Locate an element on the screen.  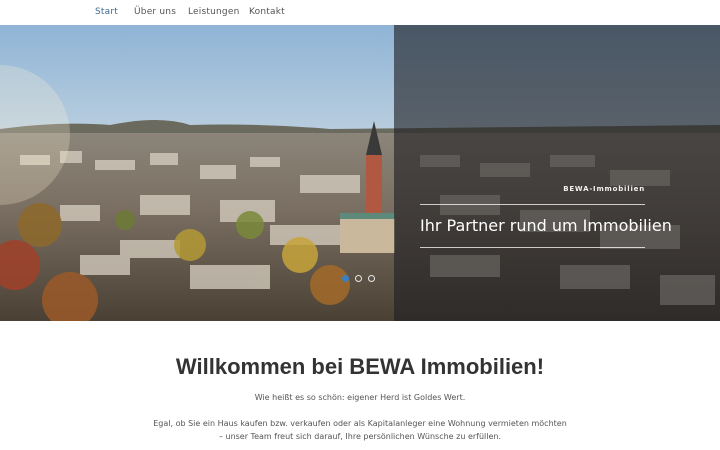
hero-divider-top is located at coordinates (532, 204).